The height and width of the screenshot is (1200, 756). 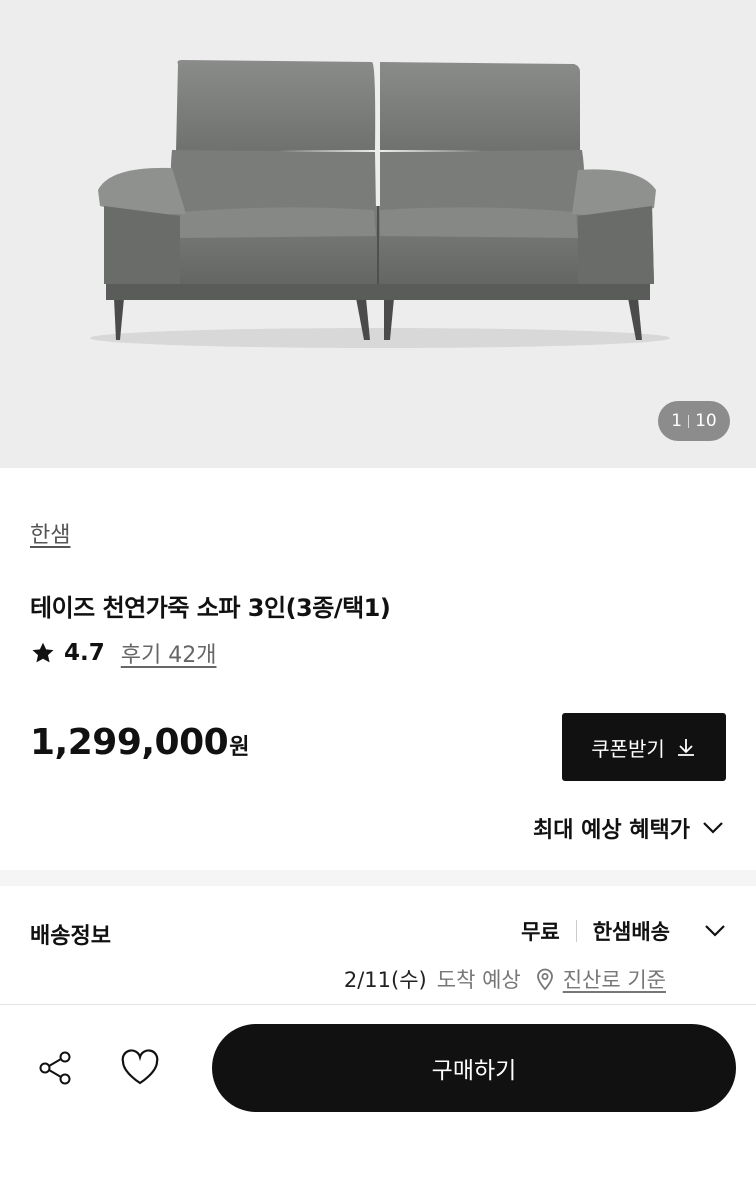 What do you see at coordinates (129, 742) in the screenshot?
I see `price-amount: 1,299,000` at bounding box center [129, 742].